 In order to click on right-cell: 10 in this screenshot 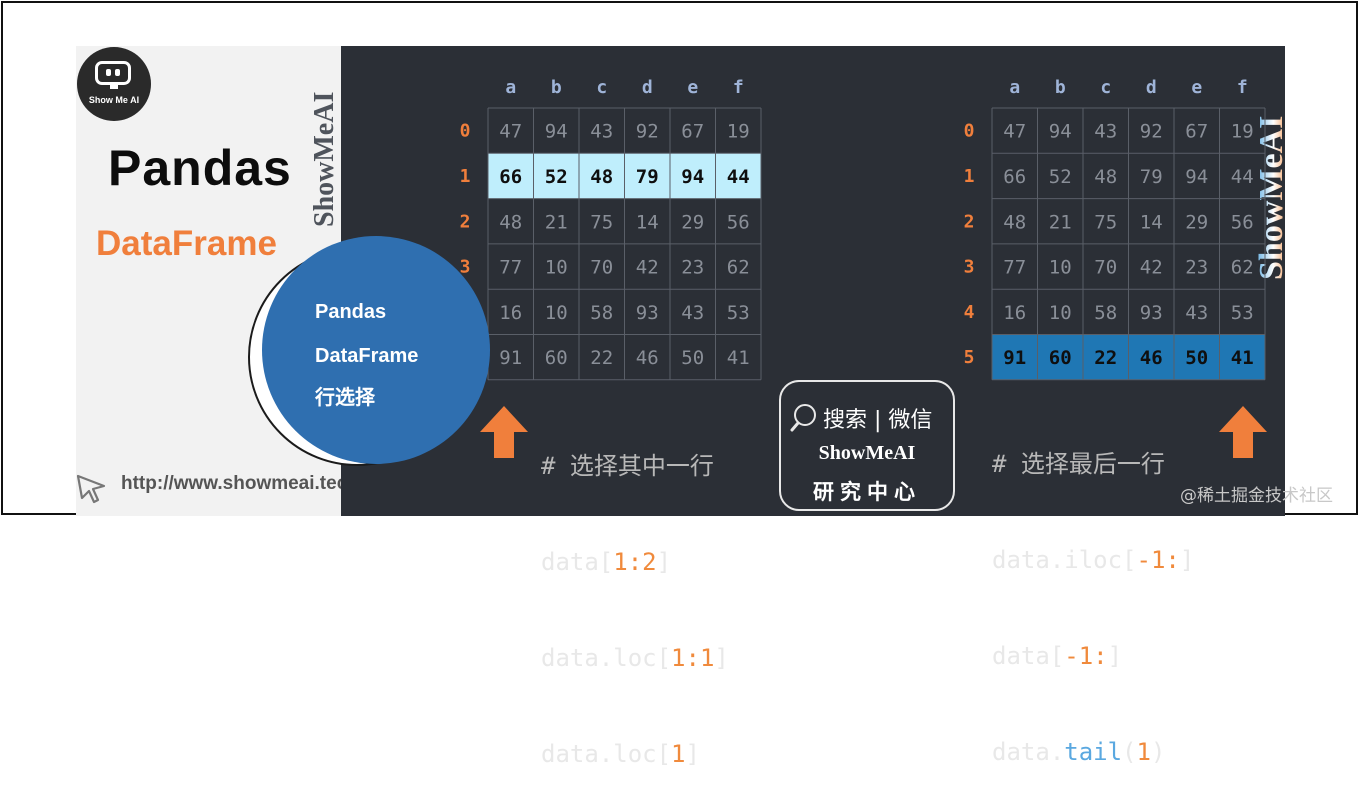, I will do `click(1060, 313)`.